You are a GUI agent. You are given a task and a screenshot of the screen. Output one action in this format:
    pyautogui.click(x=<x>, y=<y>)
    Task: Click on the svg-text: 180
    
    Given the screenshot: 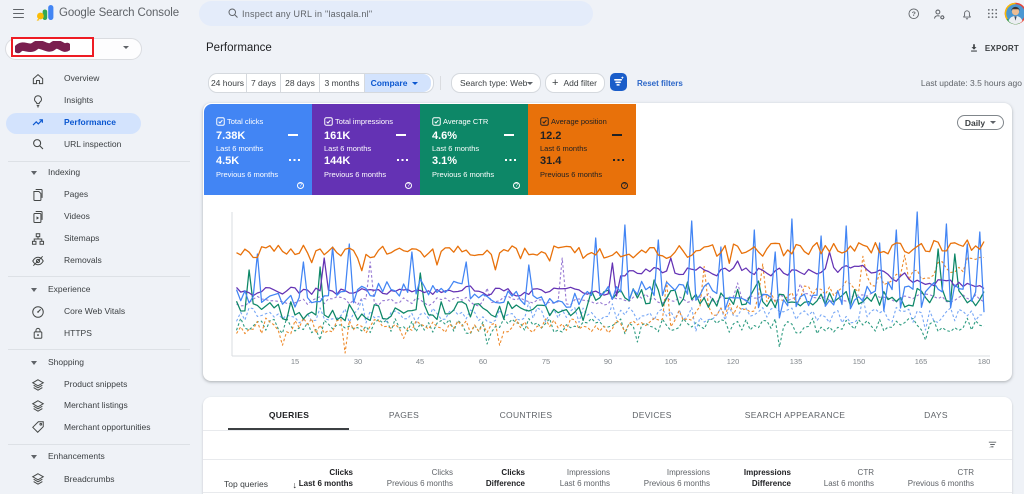 What is the action you would take?
    pyautogui.click(x=984, y=361)
    